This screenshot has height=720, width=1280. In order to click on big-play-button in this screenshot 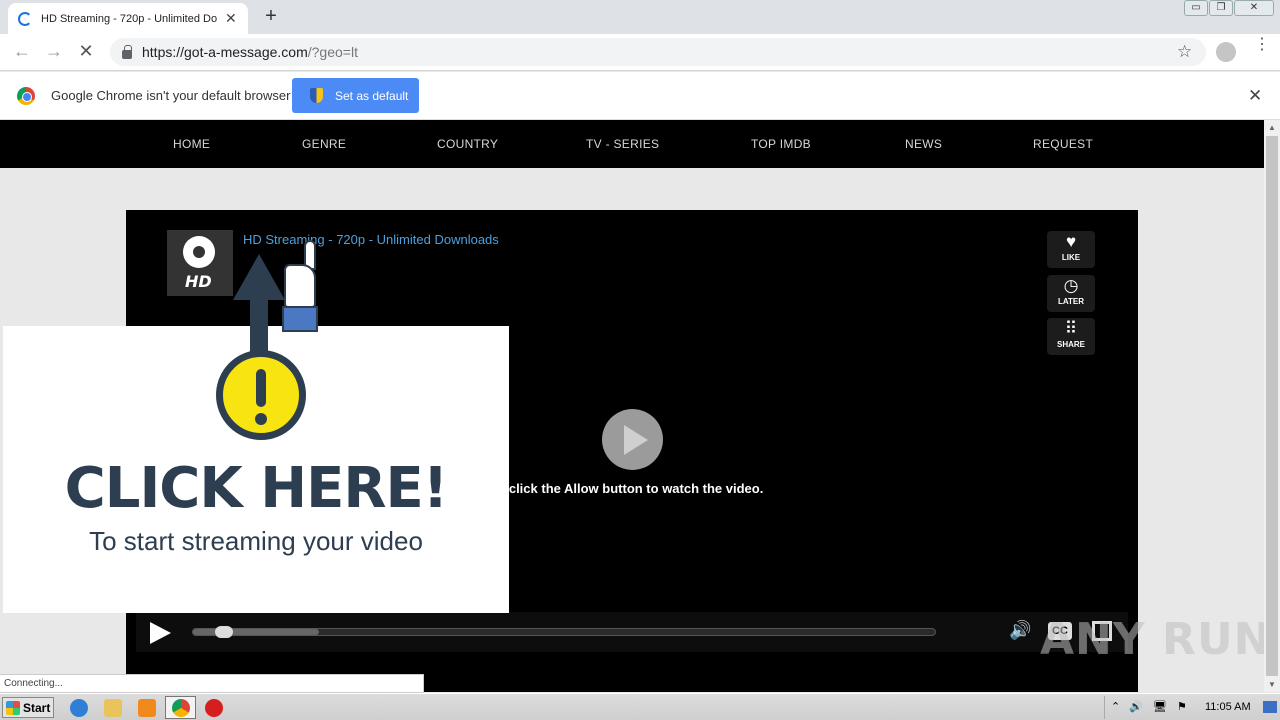, I will do `click(632, 439)`.